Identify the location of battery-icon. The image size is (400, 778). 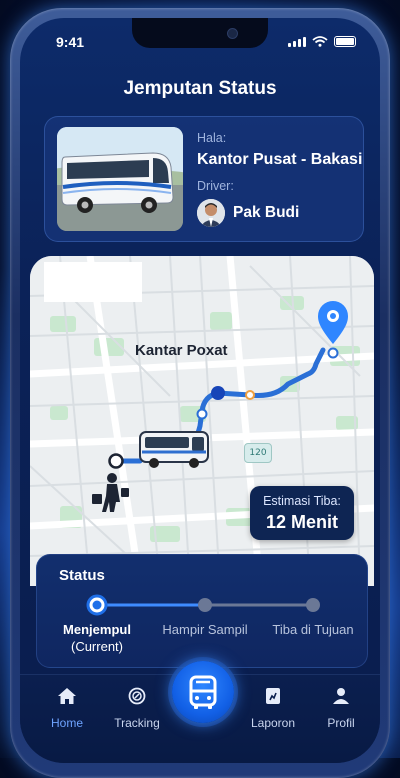
(345, 41).